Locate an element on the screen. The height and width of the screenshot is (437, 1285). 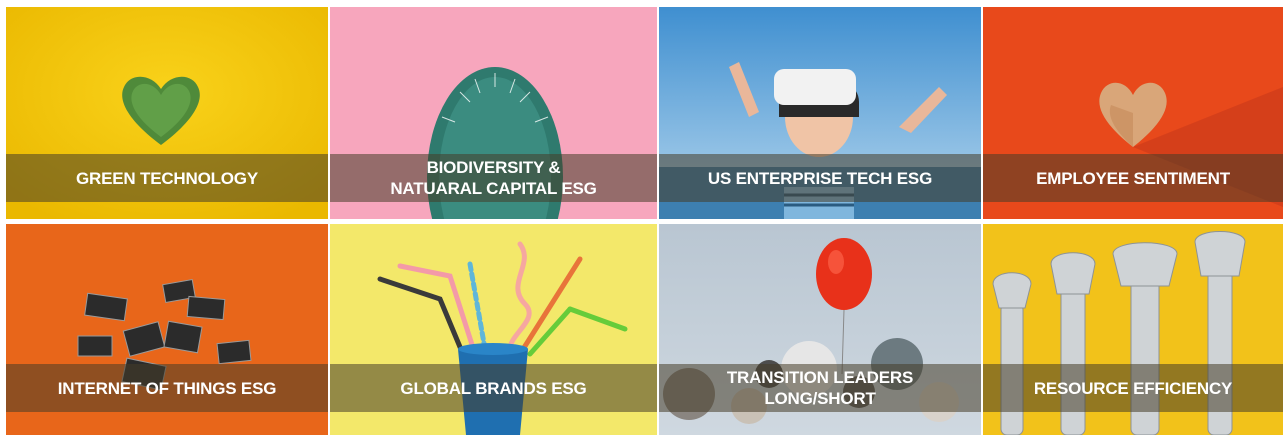
tile-caption-band: BIODIVERSITY & NATUARAL CAPITAL ESG is located at coordinates (493, 178).